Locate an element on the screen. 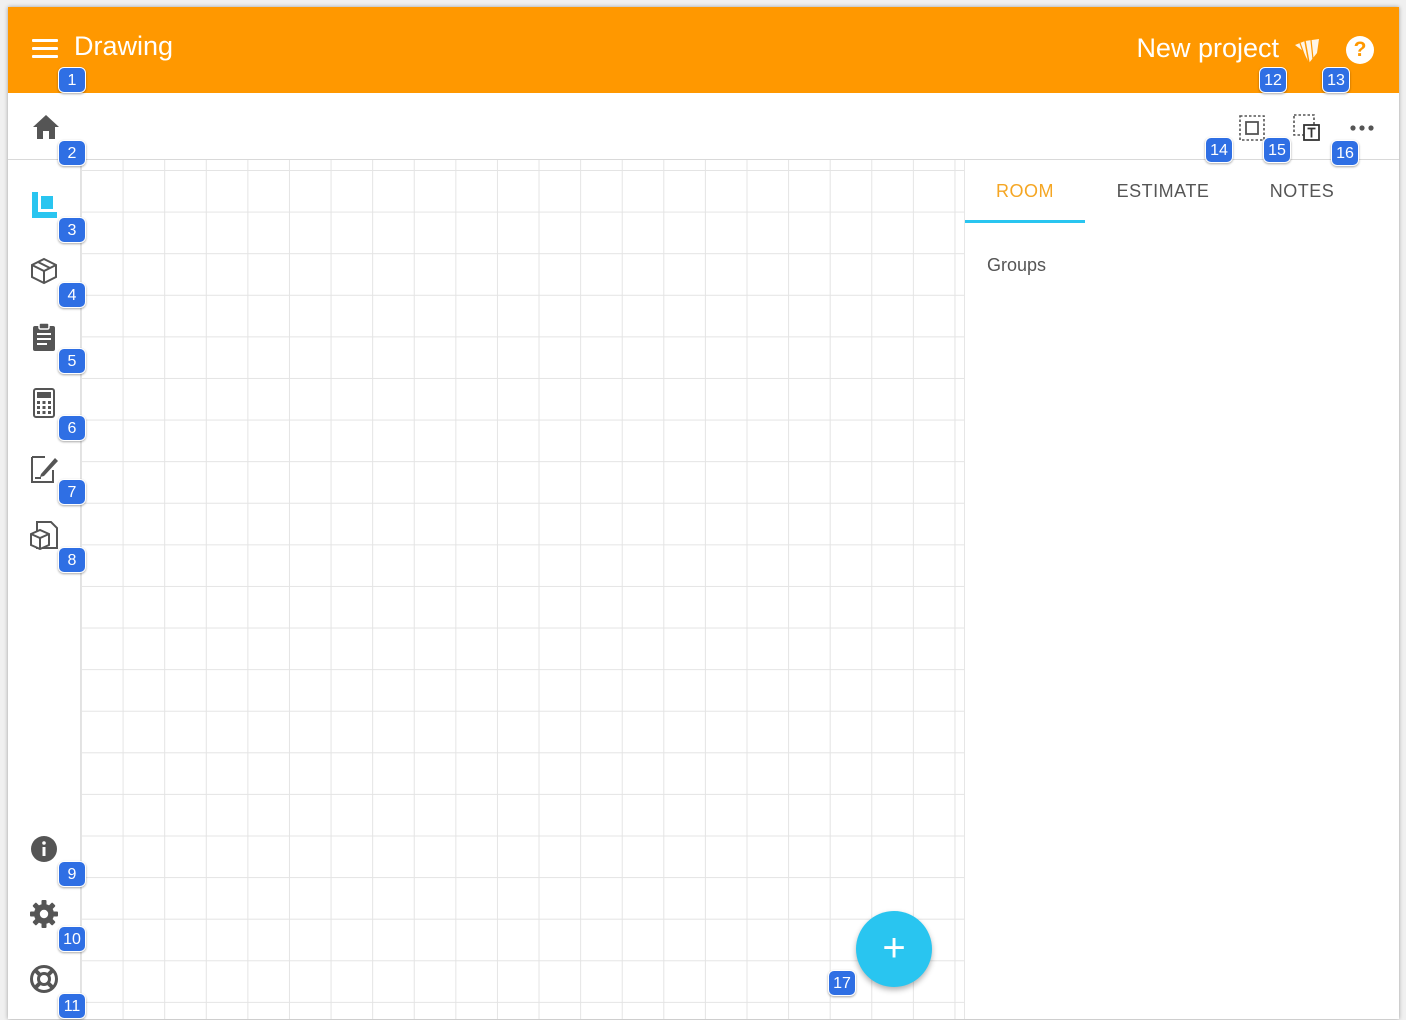  toolbar is located at coordinates (703, 126).